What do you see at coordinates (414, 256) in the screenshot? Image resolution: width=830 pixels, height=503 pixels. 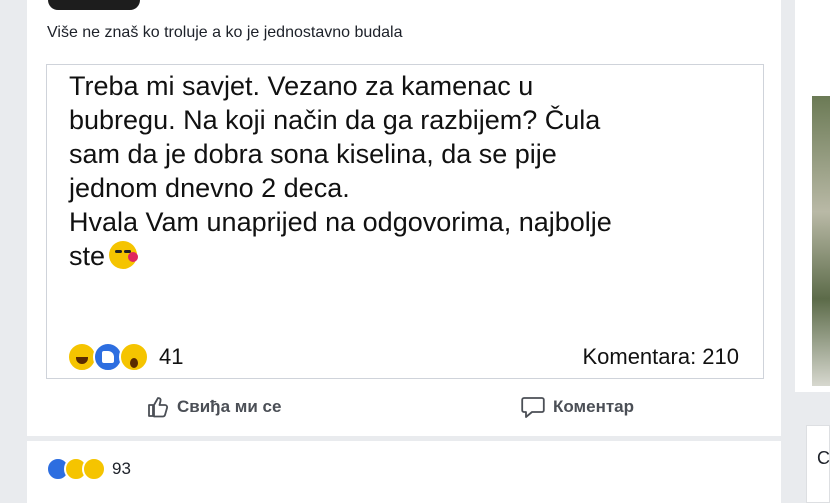 I see `post-line-last: ste` at bounding box center [414, 256].